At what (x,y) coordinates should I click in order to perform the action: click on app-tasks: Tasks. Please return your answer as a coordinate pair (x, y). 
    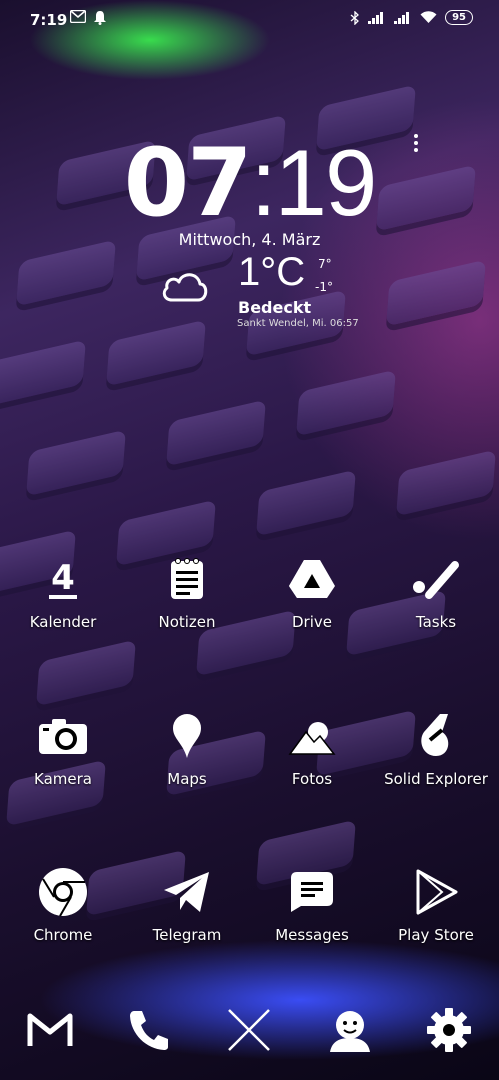
    Looking at the image, I should click on (436, 592).